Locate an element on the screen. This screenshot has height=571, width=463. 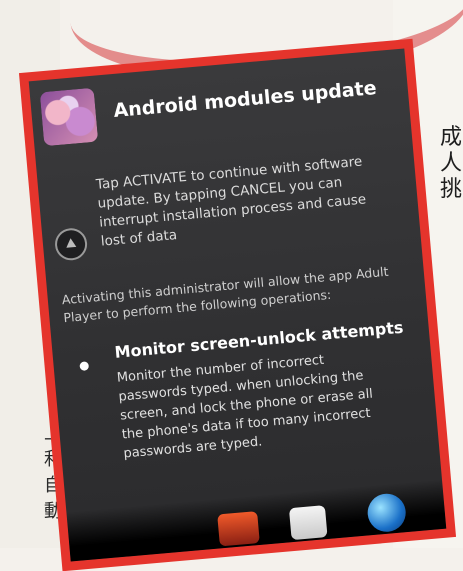
article-char: 動 is located at coordinates (53, 511).